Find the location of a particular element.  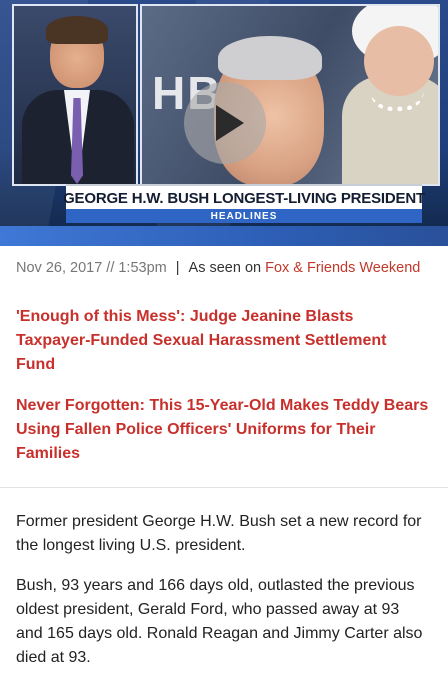

woman-face is located at coordinates (399, 61).